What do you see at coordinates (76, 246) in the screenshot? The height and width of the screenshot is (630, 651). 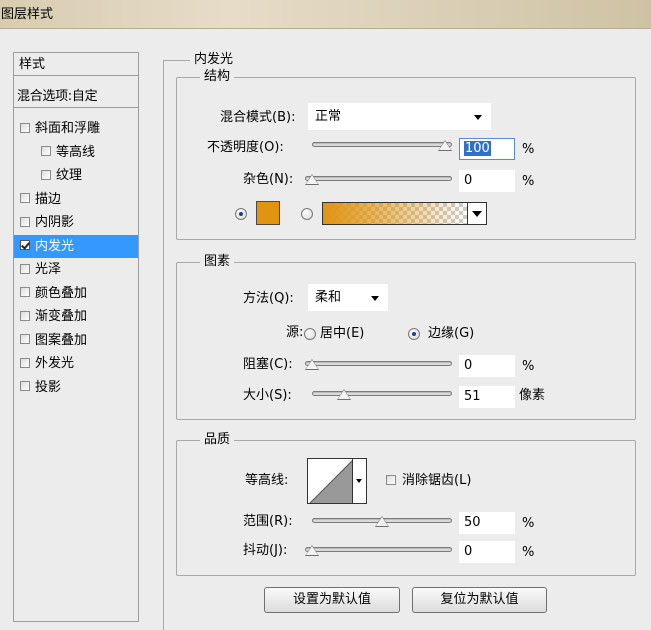 I see `sidebar-item-5: 内发光` at bounding box center [76, 246].